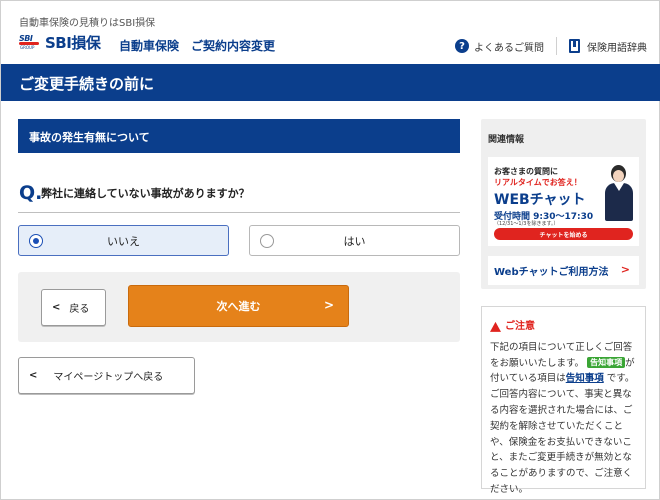  Describe the element at coordinates (267, 241) in the screenshot. I see `radio-unselected-icon` at that location.